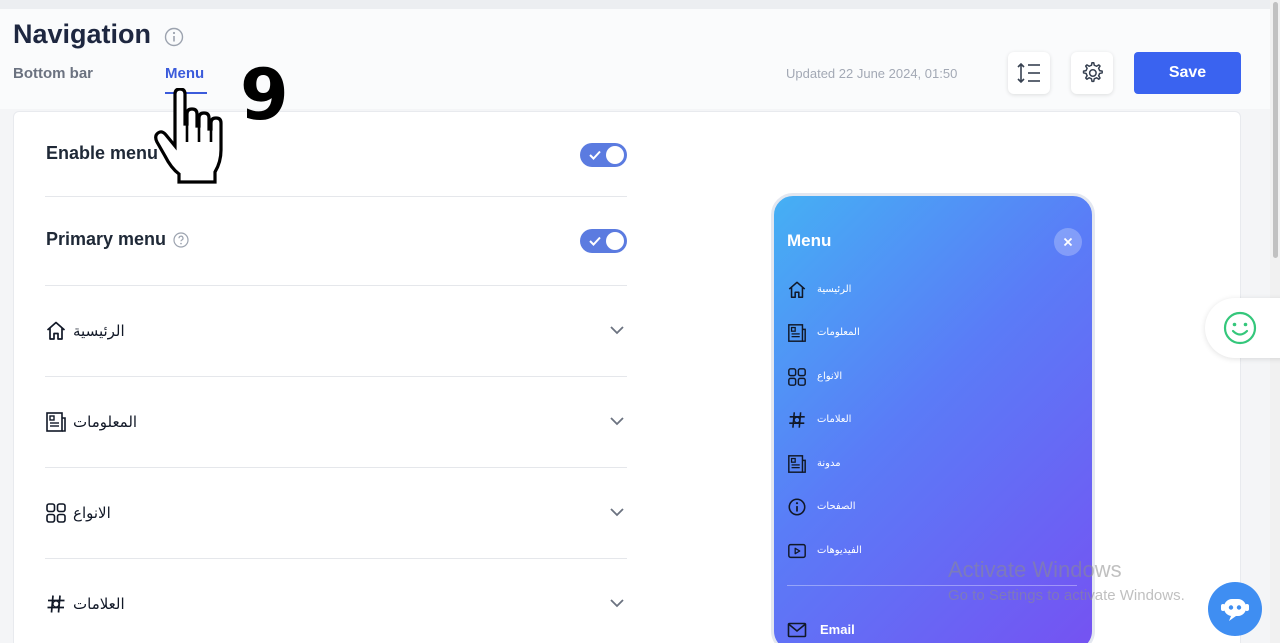 The width and height of the screenshot is (1280, 643). What do you see at coordinates (872, 73) in the screenshot?
I see `updated-timestamp: Updated 22 June 2024, 01:50` at bounding box center [872, 73].